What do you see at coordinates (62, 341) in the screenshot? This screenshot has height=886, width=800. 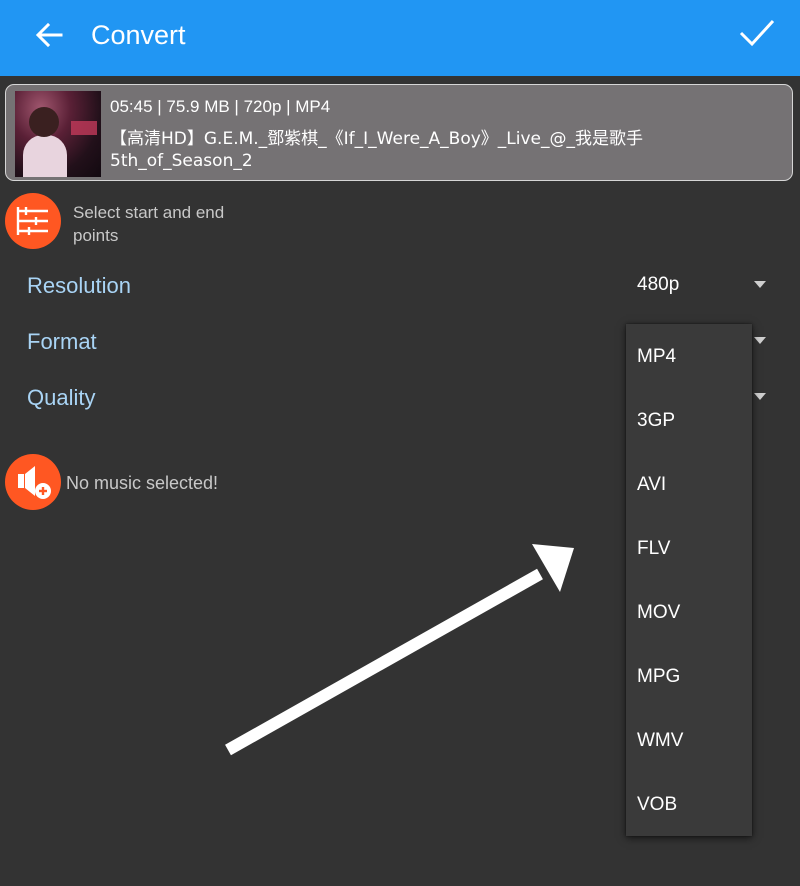 I see `format-label: Format` at bounding box center [62, 341].